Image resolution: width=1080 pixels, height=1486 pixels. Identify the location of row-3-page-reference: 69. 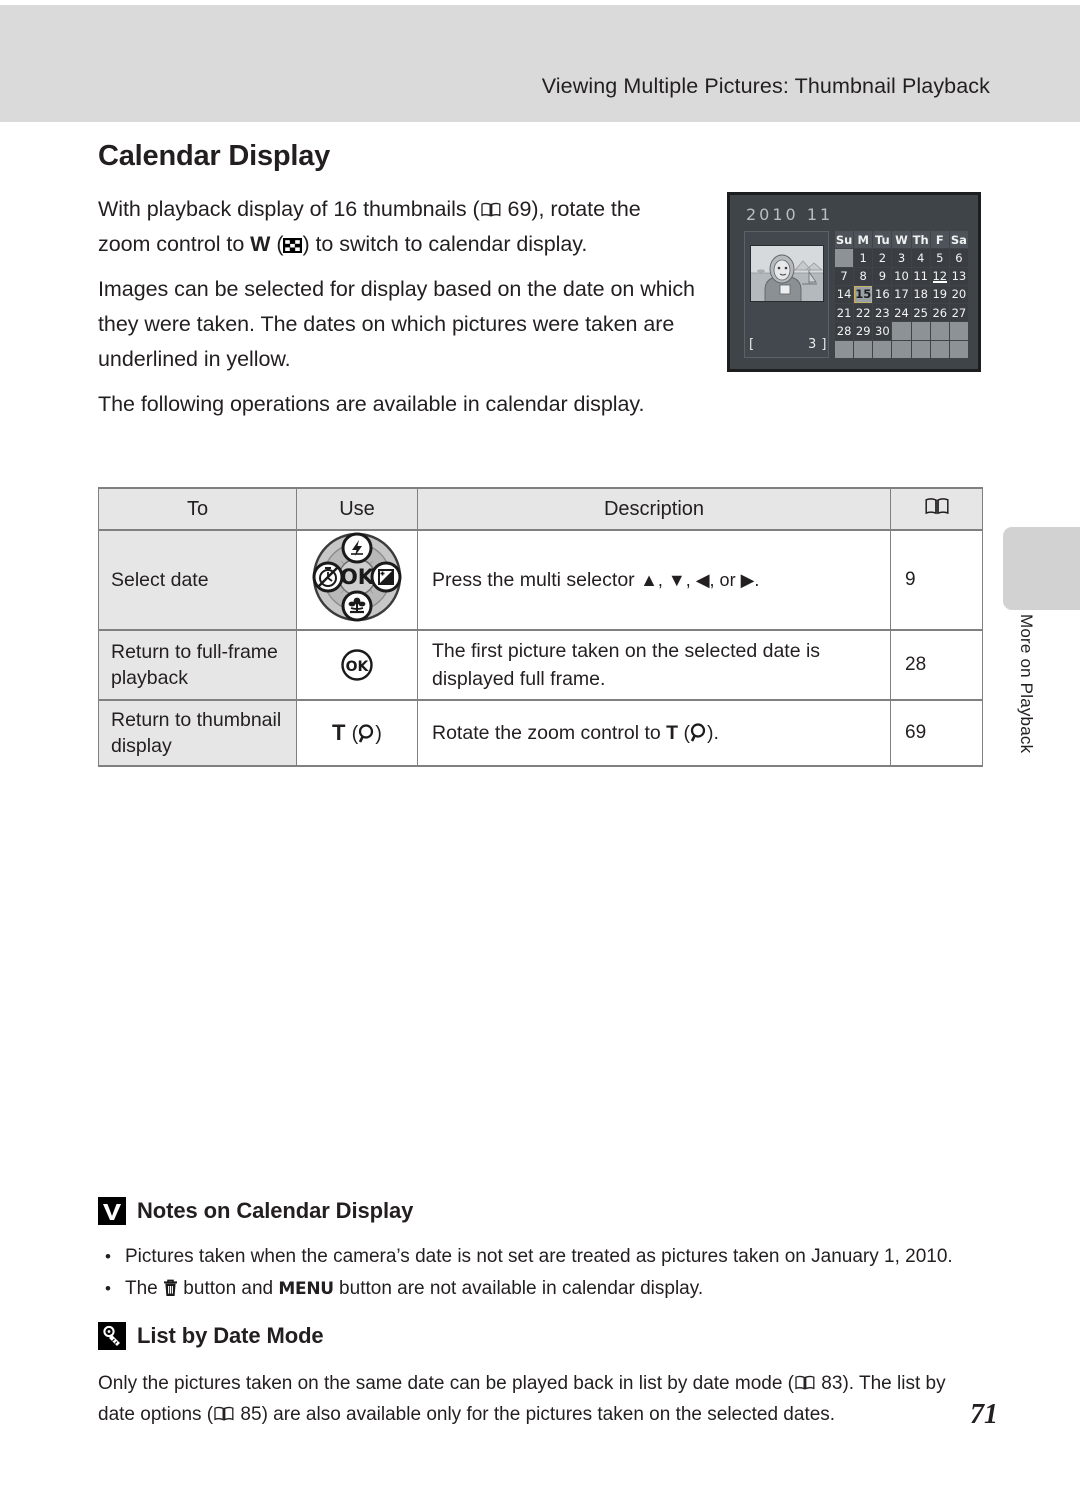
(936, 733).